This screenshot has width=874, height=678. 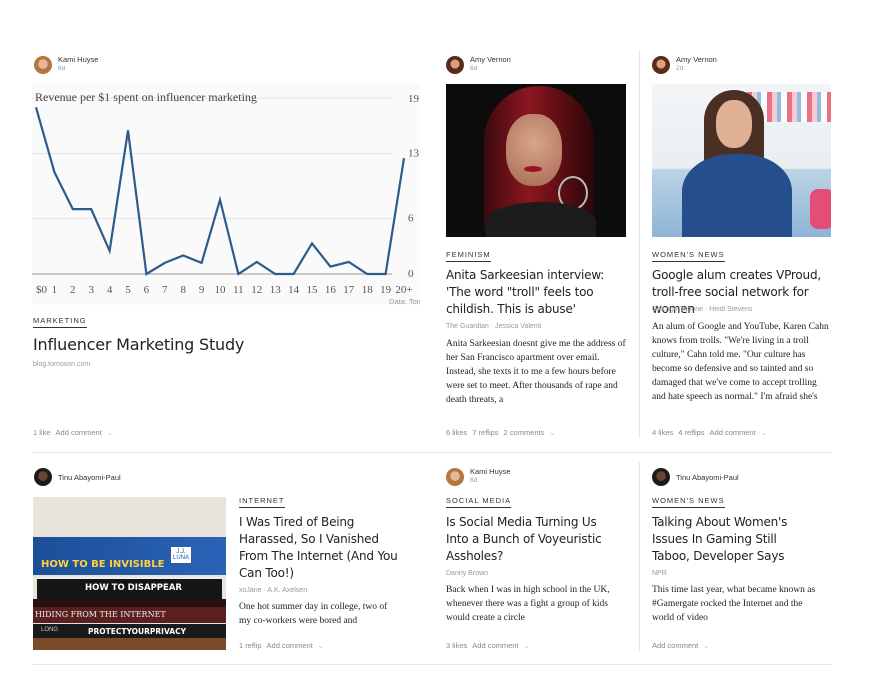 What do you see at coordinates (456, 432) in the screenshot?
I see `likes-count: 6 likes` at bounding box center [456, 432].